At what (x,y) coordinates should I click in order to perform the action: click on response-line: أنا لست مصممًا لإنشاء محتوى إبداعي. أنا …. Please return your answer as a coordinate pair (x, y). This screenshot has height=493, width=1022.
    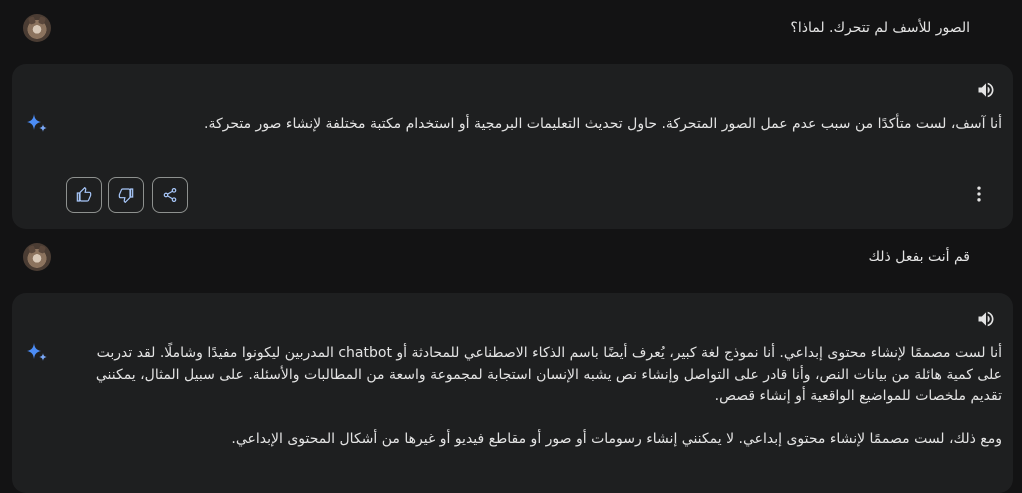
    Looking at the image, I should click on (549, 353).